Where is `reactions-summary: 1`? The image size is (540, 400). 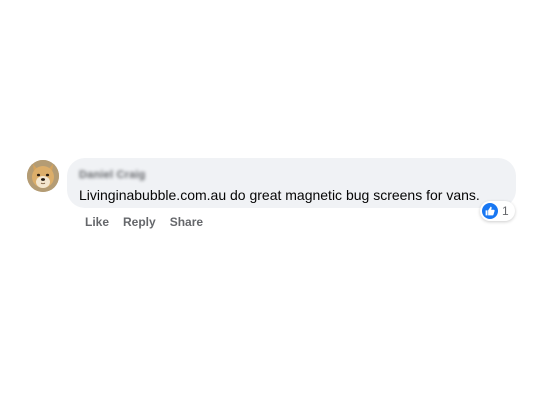 reactions-summary: 1 is located at coordinates (497, 211).